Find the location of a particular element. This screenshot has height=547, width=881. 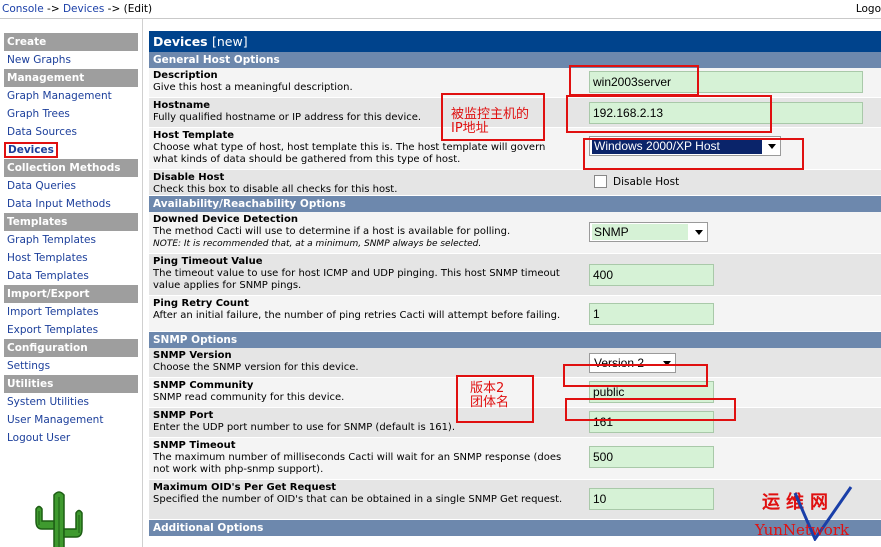

help-snmp-version: Choose the SNMP version for this device. is located at coordinates (256, 367).